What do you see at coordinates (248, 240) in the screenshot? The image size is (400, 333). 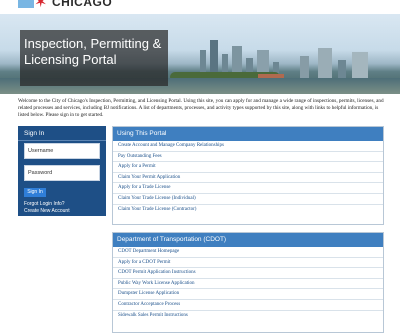 I see `panel-title: Department of Transportation (CDOT)` at bounding box center [248, 240].